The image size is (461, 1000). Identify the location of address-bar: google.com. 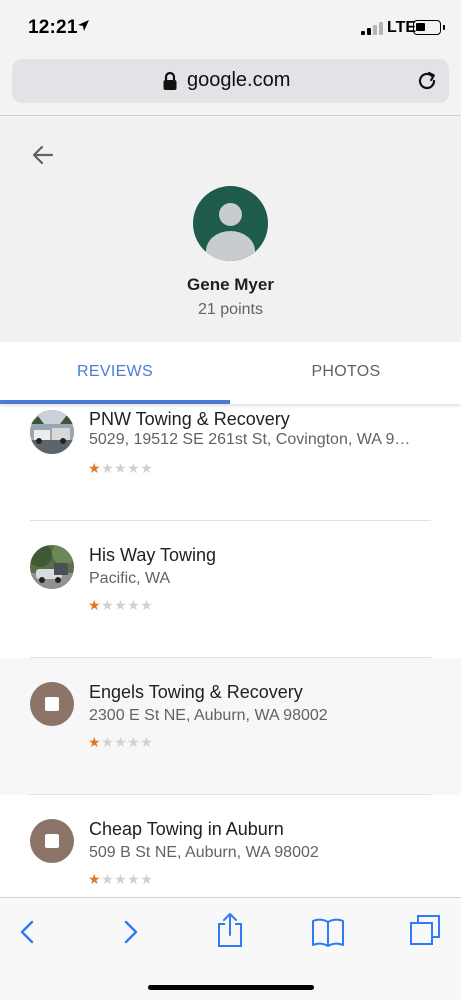
(230, 81).